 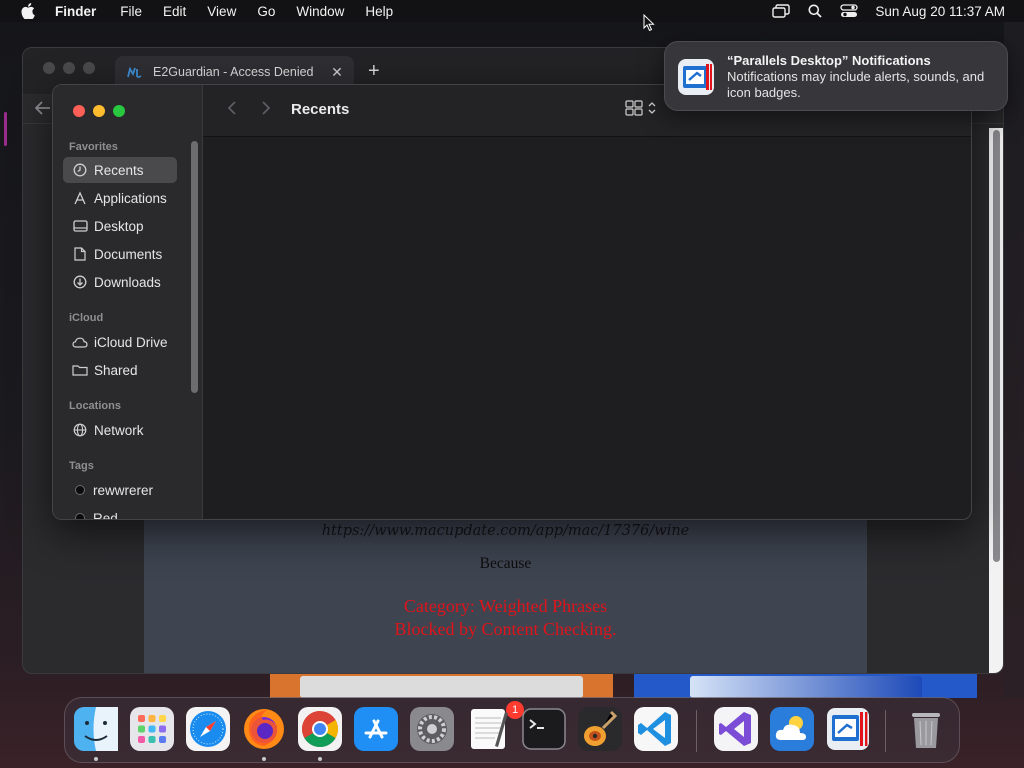 I want to click on sidebar-item-label: Red, so click(x=105, y=515).